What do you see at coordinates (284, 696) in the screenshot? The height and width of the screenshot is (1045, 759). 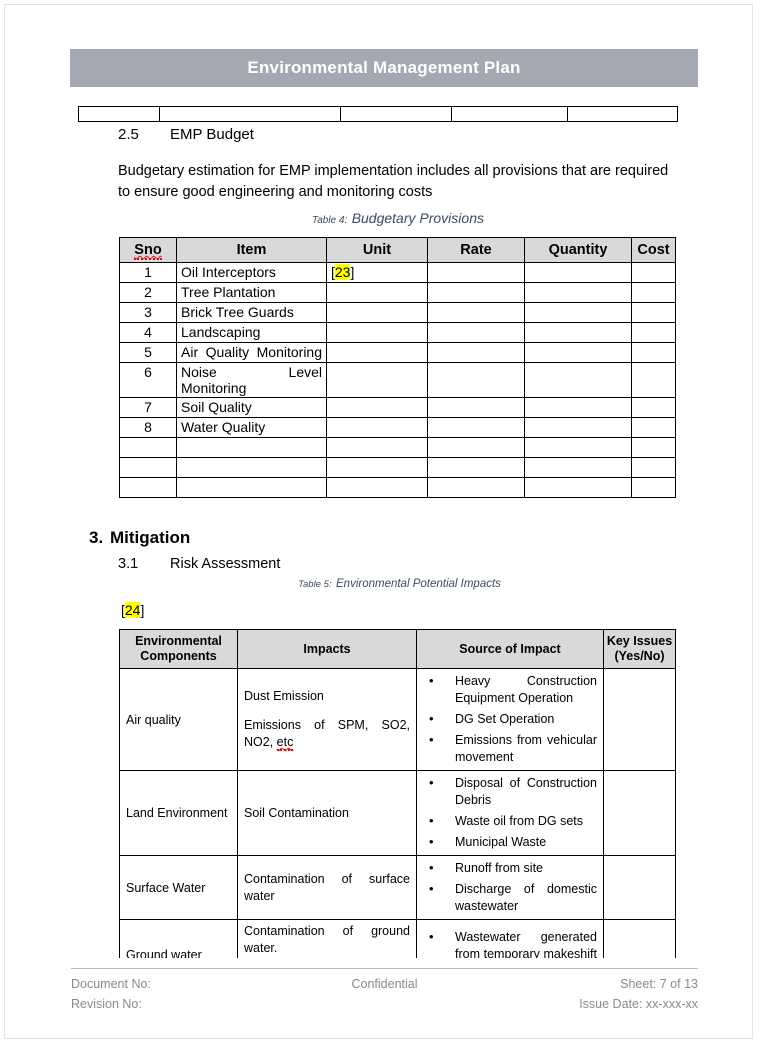 I see `impact-text: Dust Emission` at bounding box center [284, 696].